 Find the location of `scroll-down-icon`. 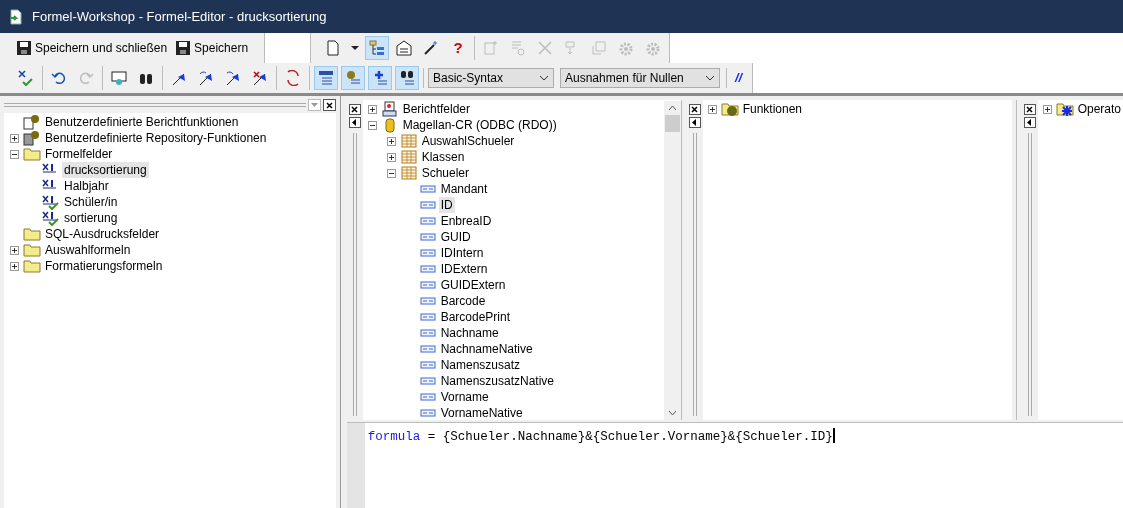

scroll-down-icon is located at coordinates (672, 413).